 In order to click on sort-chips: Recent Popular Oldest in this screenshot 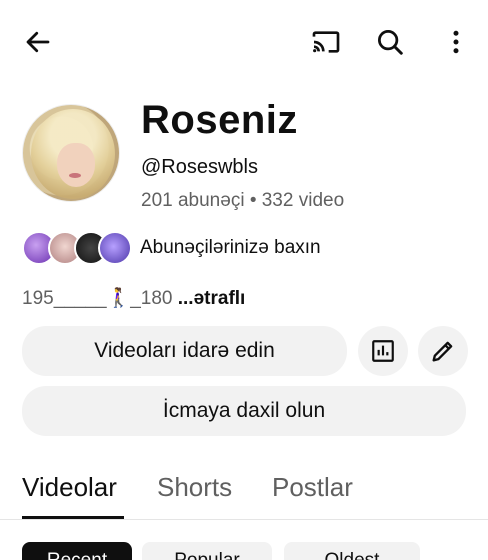, I will do `click(255, 550)`.